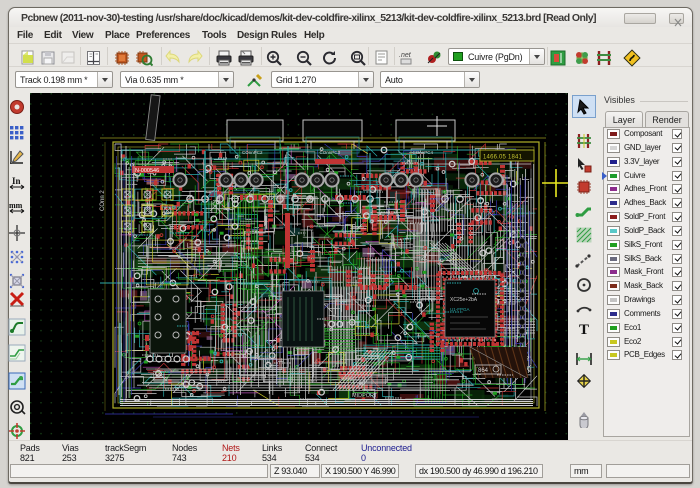 The width and height of the screenshot is (700, 488). What do you see at coordinates (503, 158) in the screenshot?
I see `svg-text: 1466.05 1841` at bounding box center [503, 158].